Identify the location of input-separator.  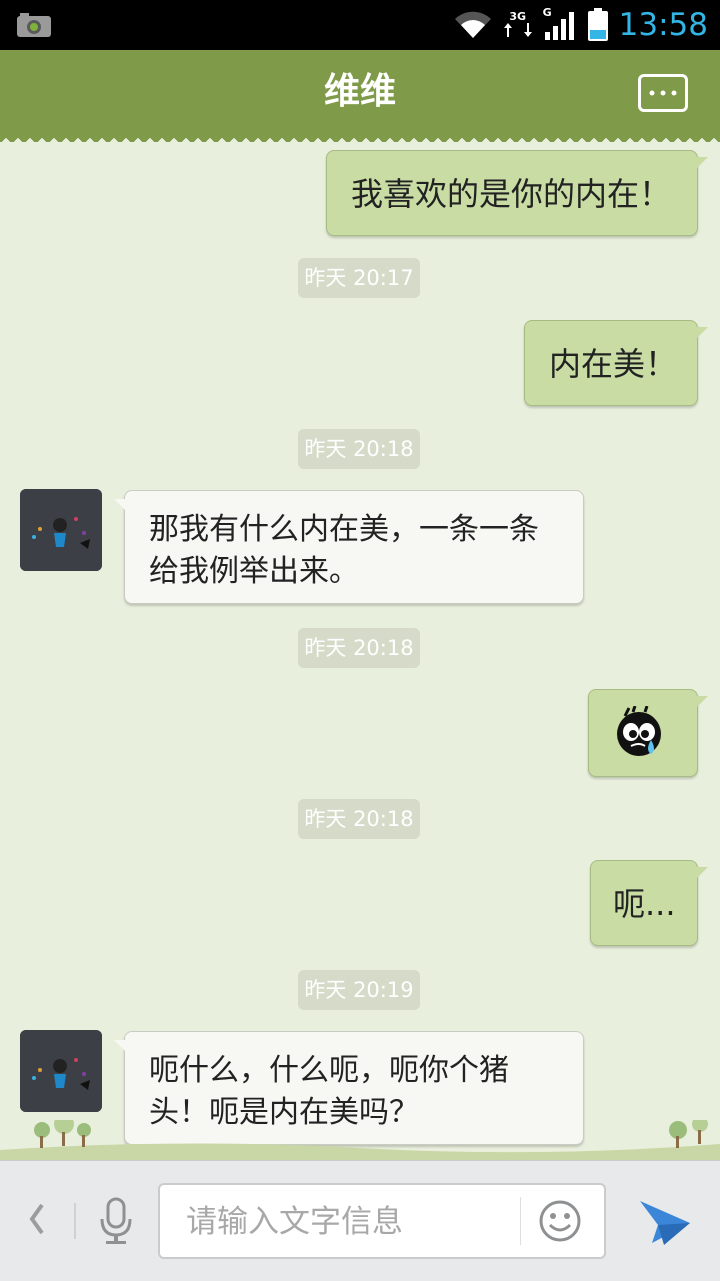
(520, 1221).